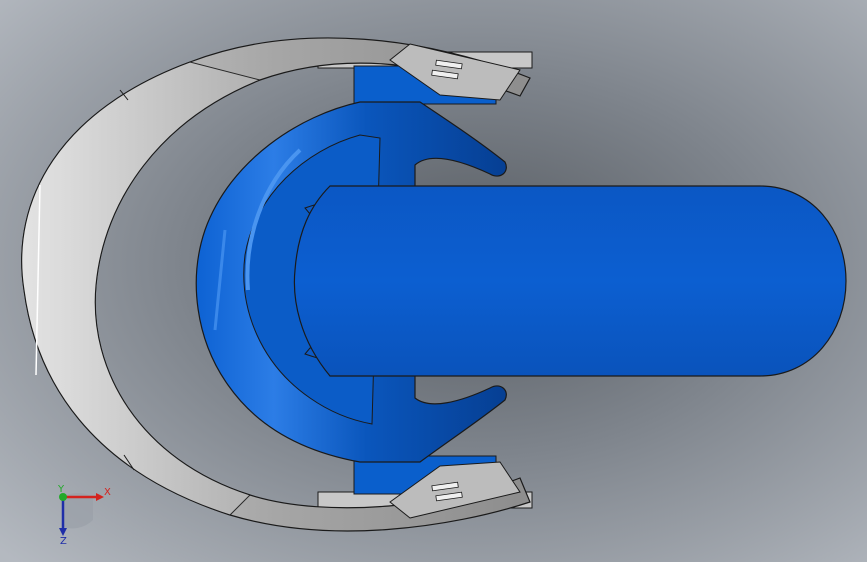  Describe the element at coordinates (61, 489) in the screenshot. I see `y-axis-label: Y` at that location.